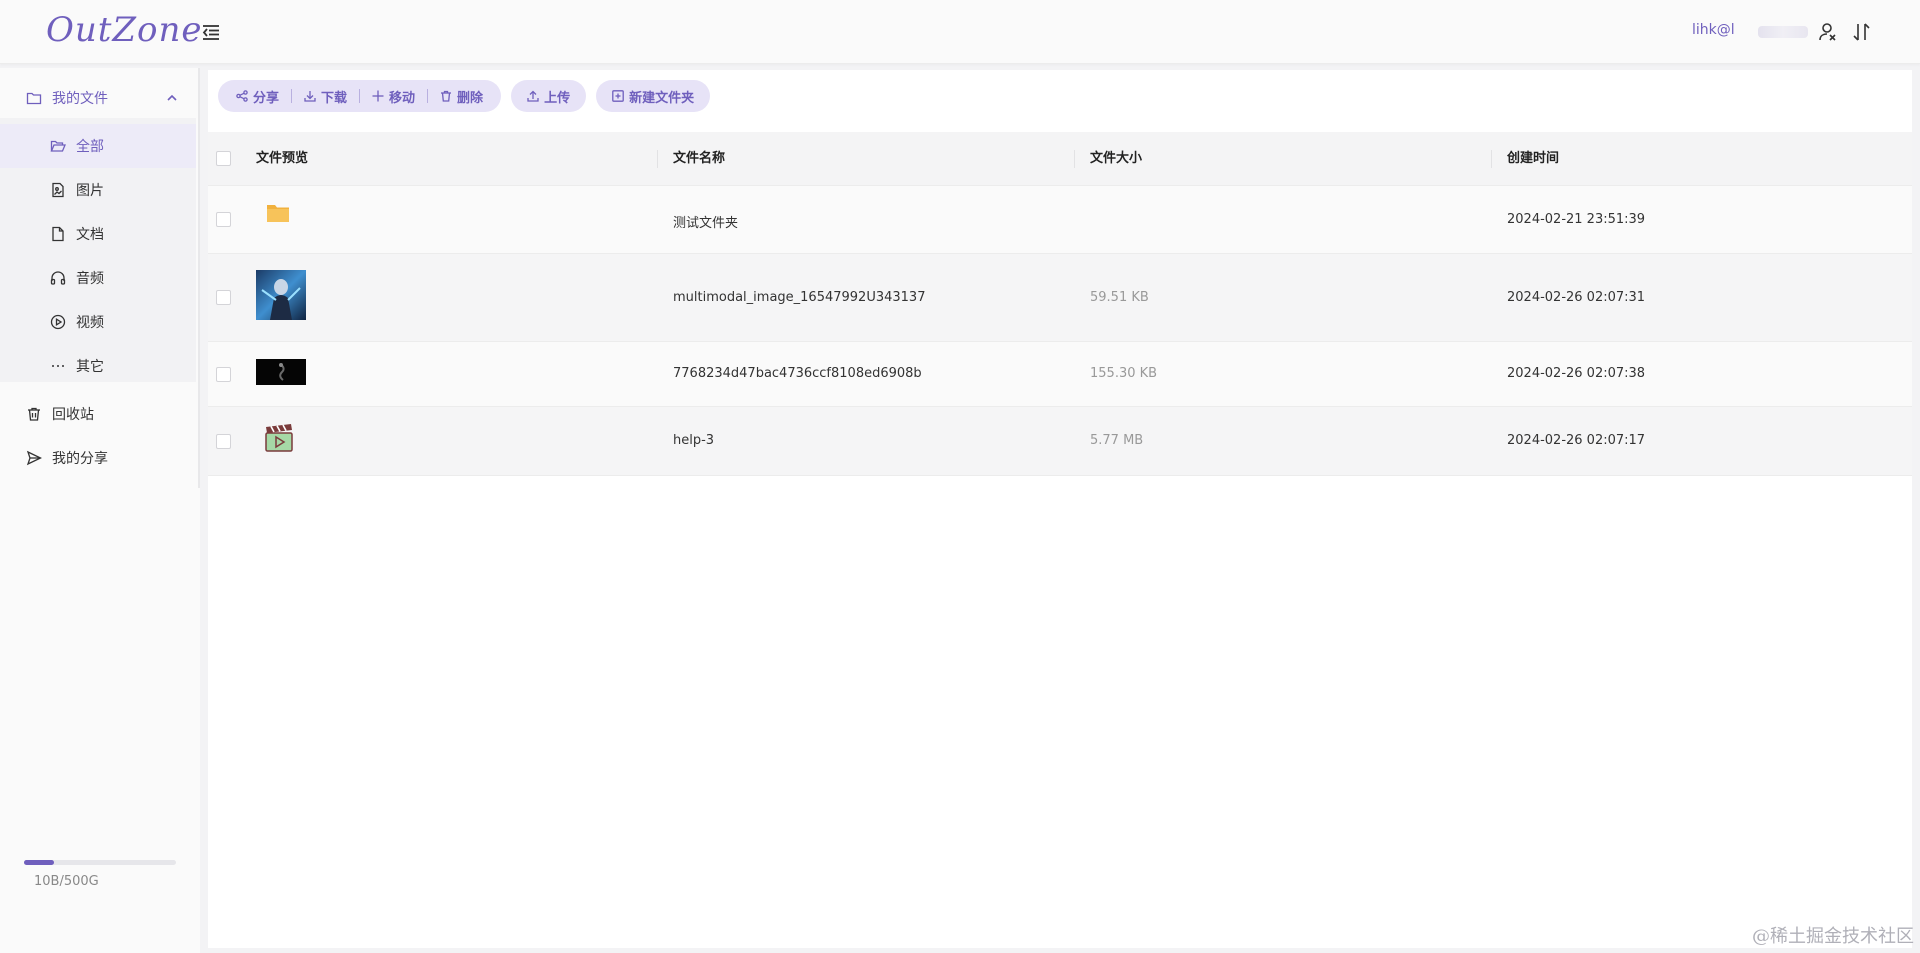 The height and width of the screenshot is (953, 1920). Describe the element at coordinates (100, 510) in the screenshot. I see `sidebar: 我的文件 全部 图片 文档 音频 视频 其它 回收站 我的分享` at that location.